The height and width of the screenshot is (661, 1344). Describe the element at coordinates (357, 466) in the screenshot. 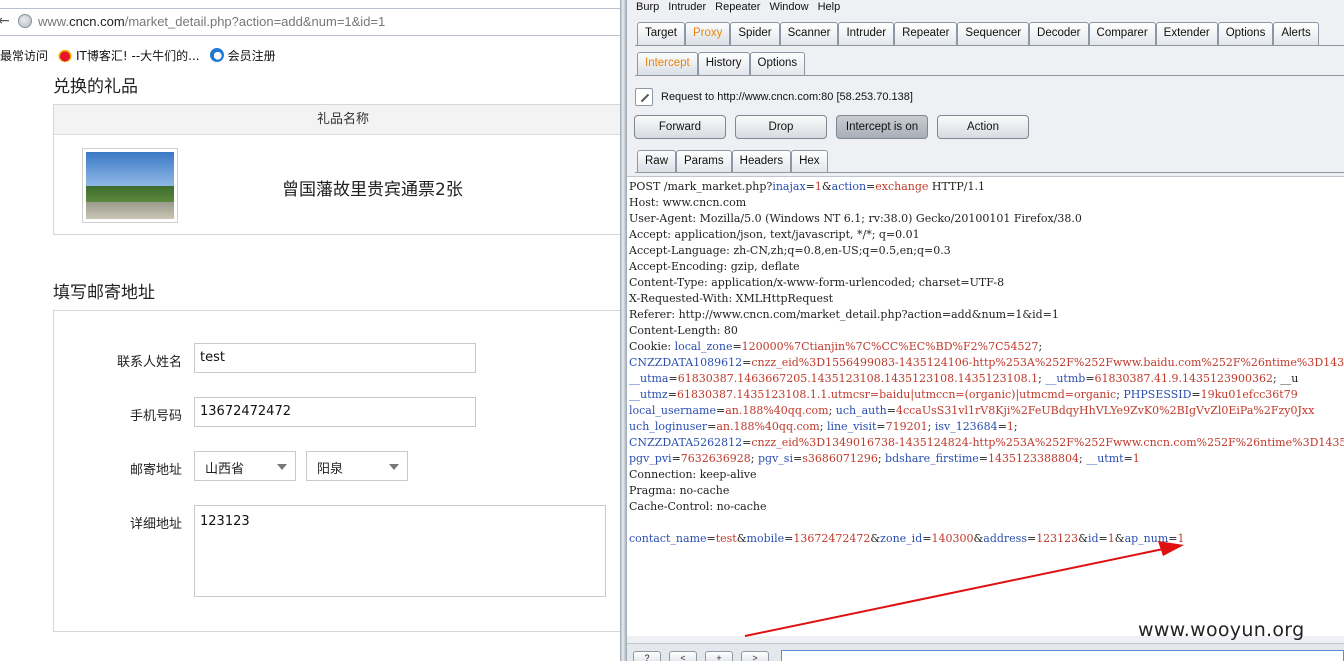

I see `city-select: 阳泉` at that location.